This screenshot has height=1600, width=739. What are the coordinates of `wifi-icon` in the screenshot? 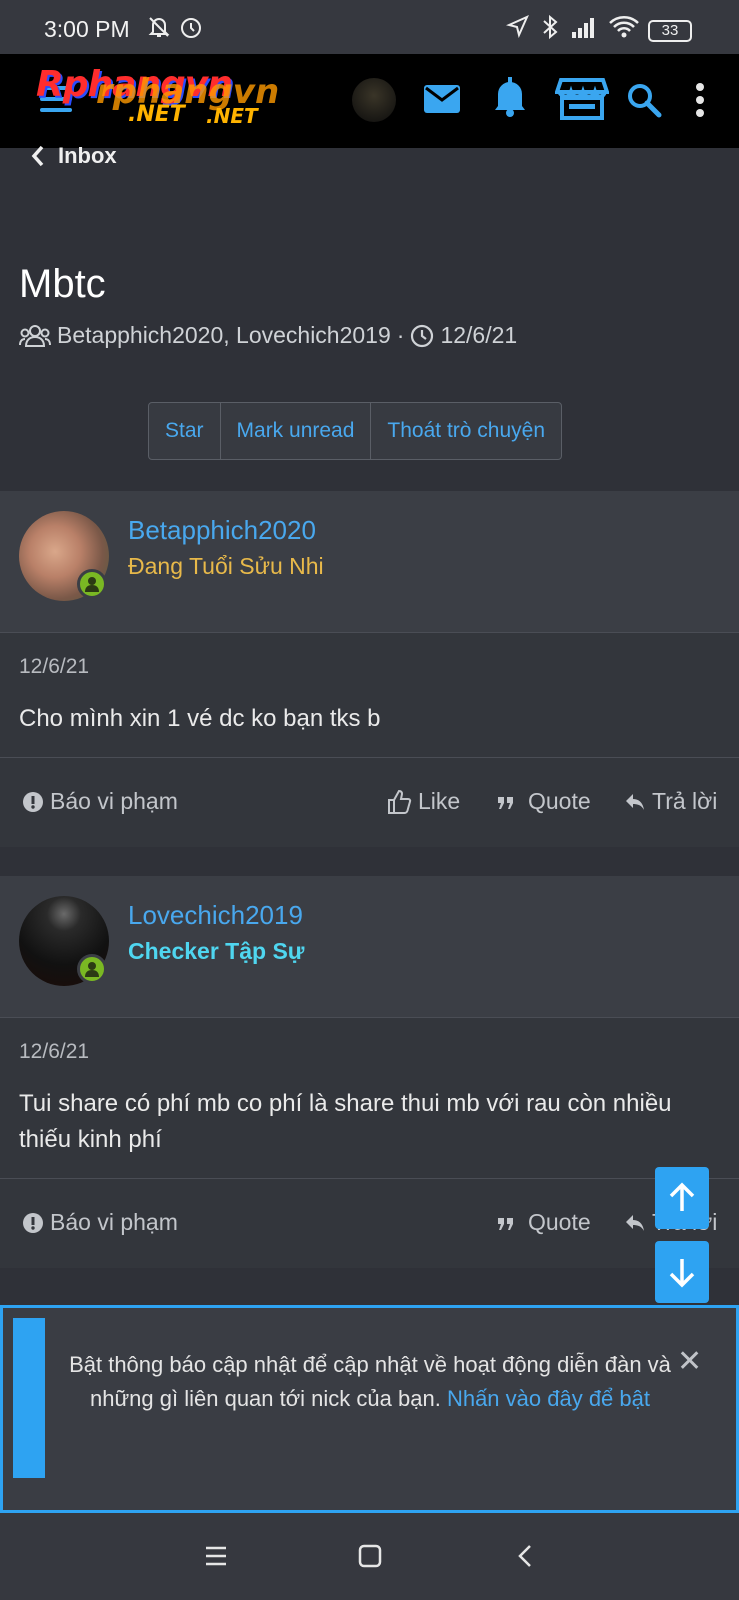 It's located at (624, 27).